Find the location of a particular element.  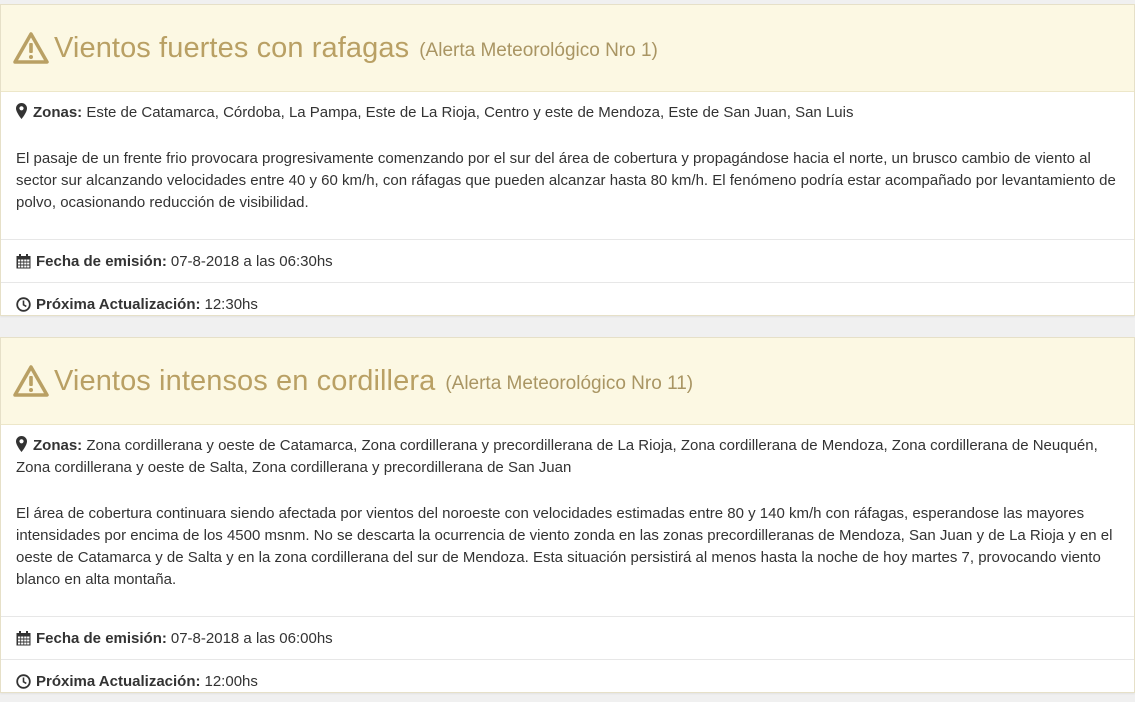

alert-subtitle: (Alerta Meteorológico Nro 11) is located at coordinates (569, 383).